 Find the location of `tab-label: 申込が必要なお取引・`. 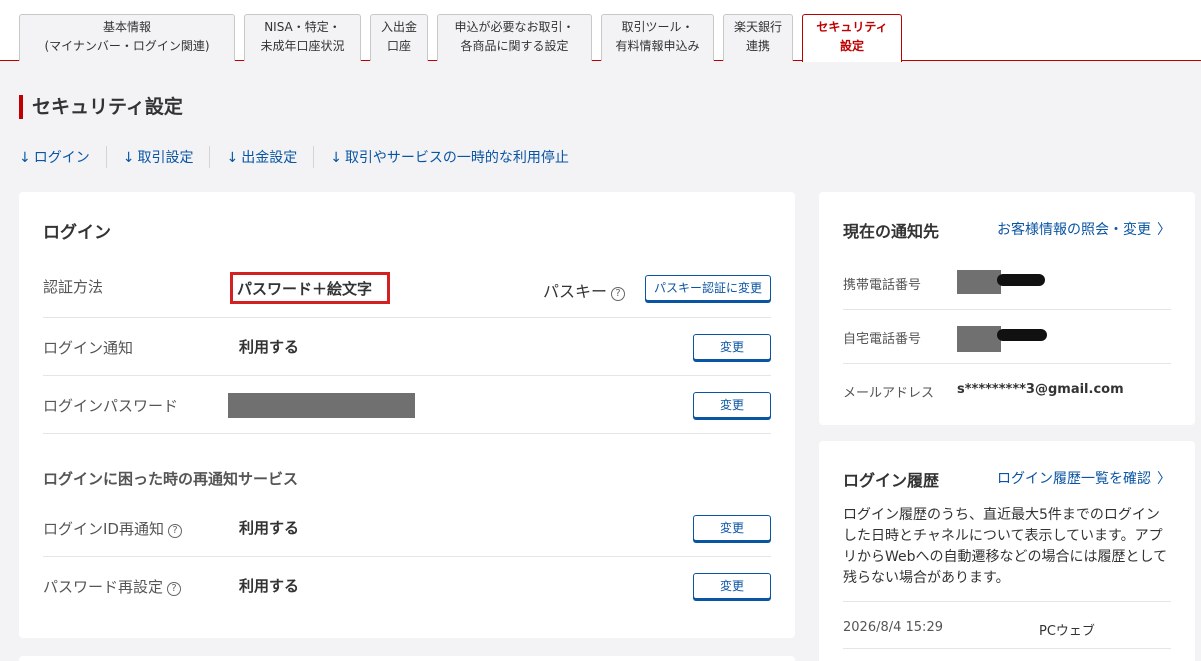

tab-label: 申込が必要なお取引・ is located at coordinates (514, 27).